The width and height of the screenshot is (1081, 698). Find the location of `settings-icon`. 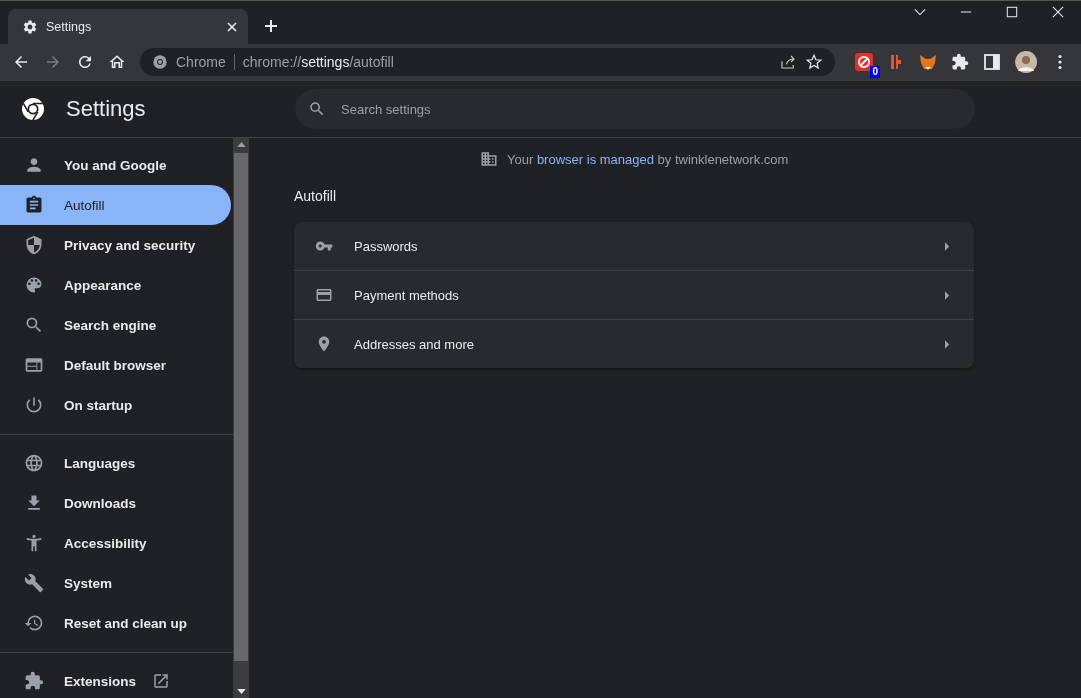

settings-icon is located at coordinates (30, 26).